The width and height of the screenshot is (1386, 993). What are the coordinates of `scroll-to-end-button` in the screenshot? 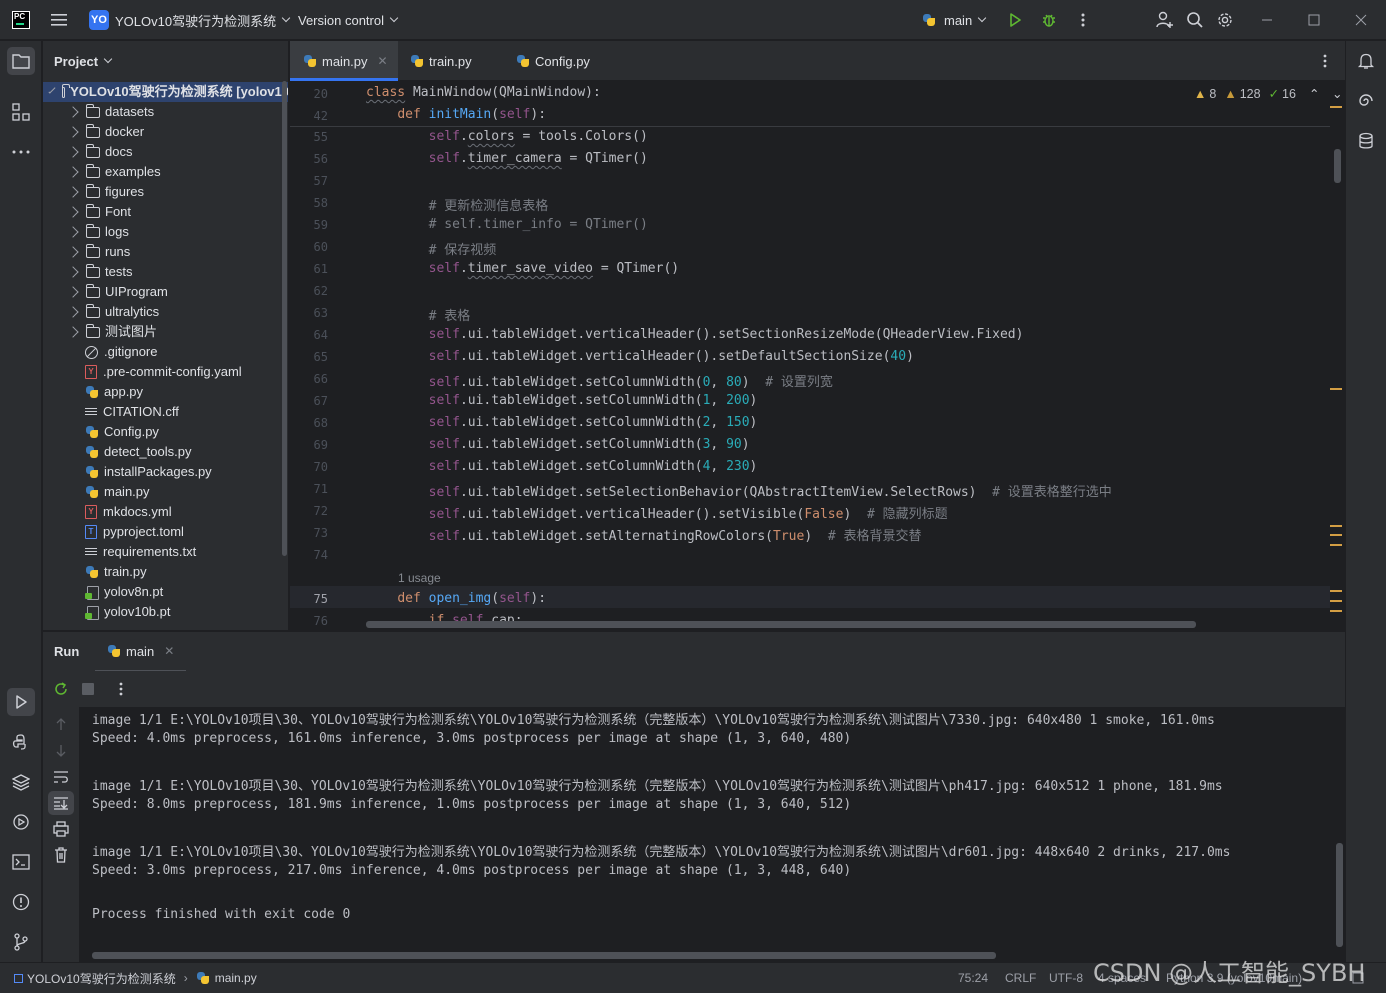 It's located at (61, 803).